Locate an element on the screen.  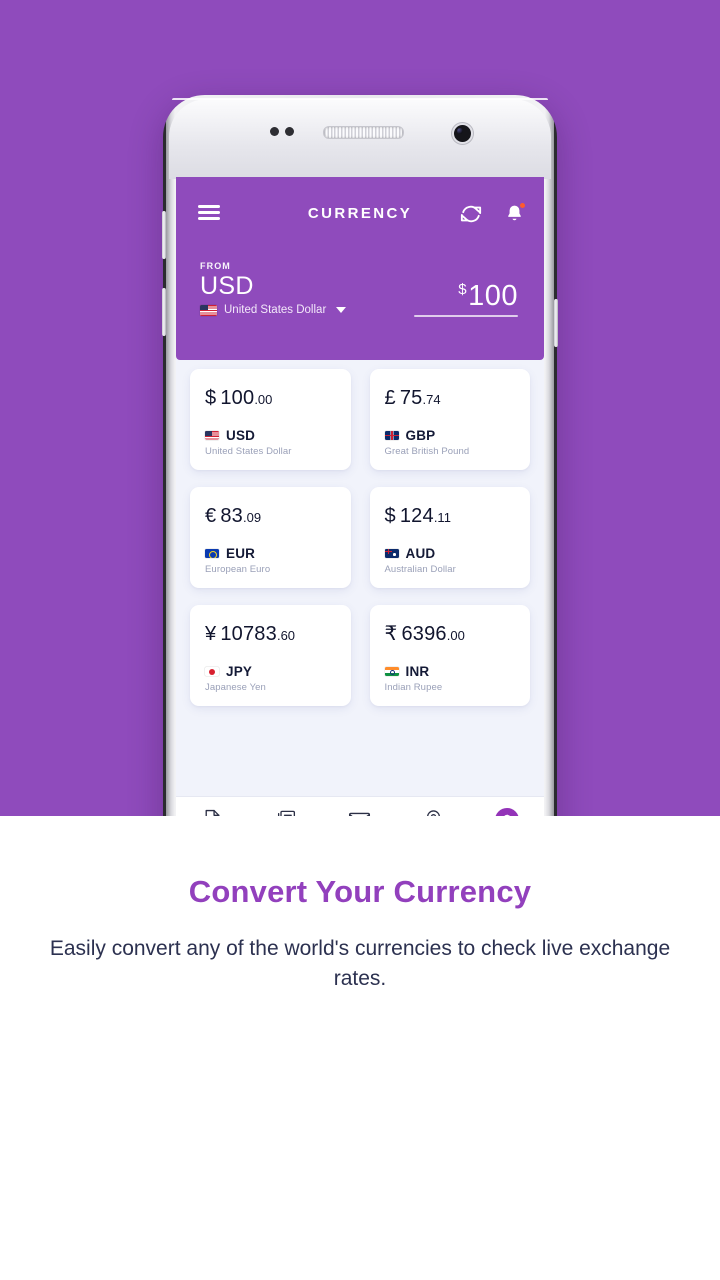
flag-gb-icon is located at coordinates (391, 435).